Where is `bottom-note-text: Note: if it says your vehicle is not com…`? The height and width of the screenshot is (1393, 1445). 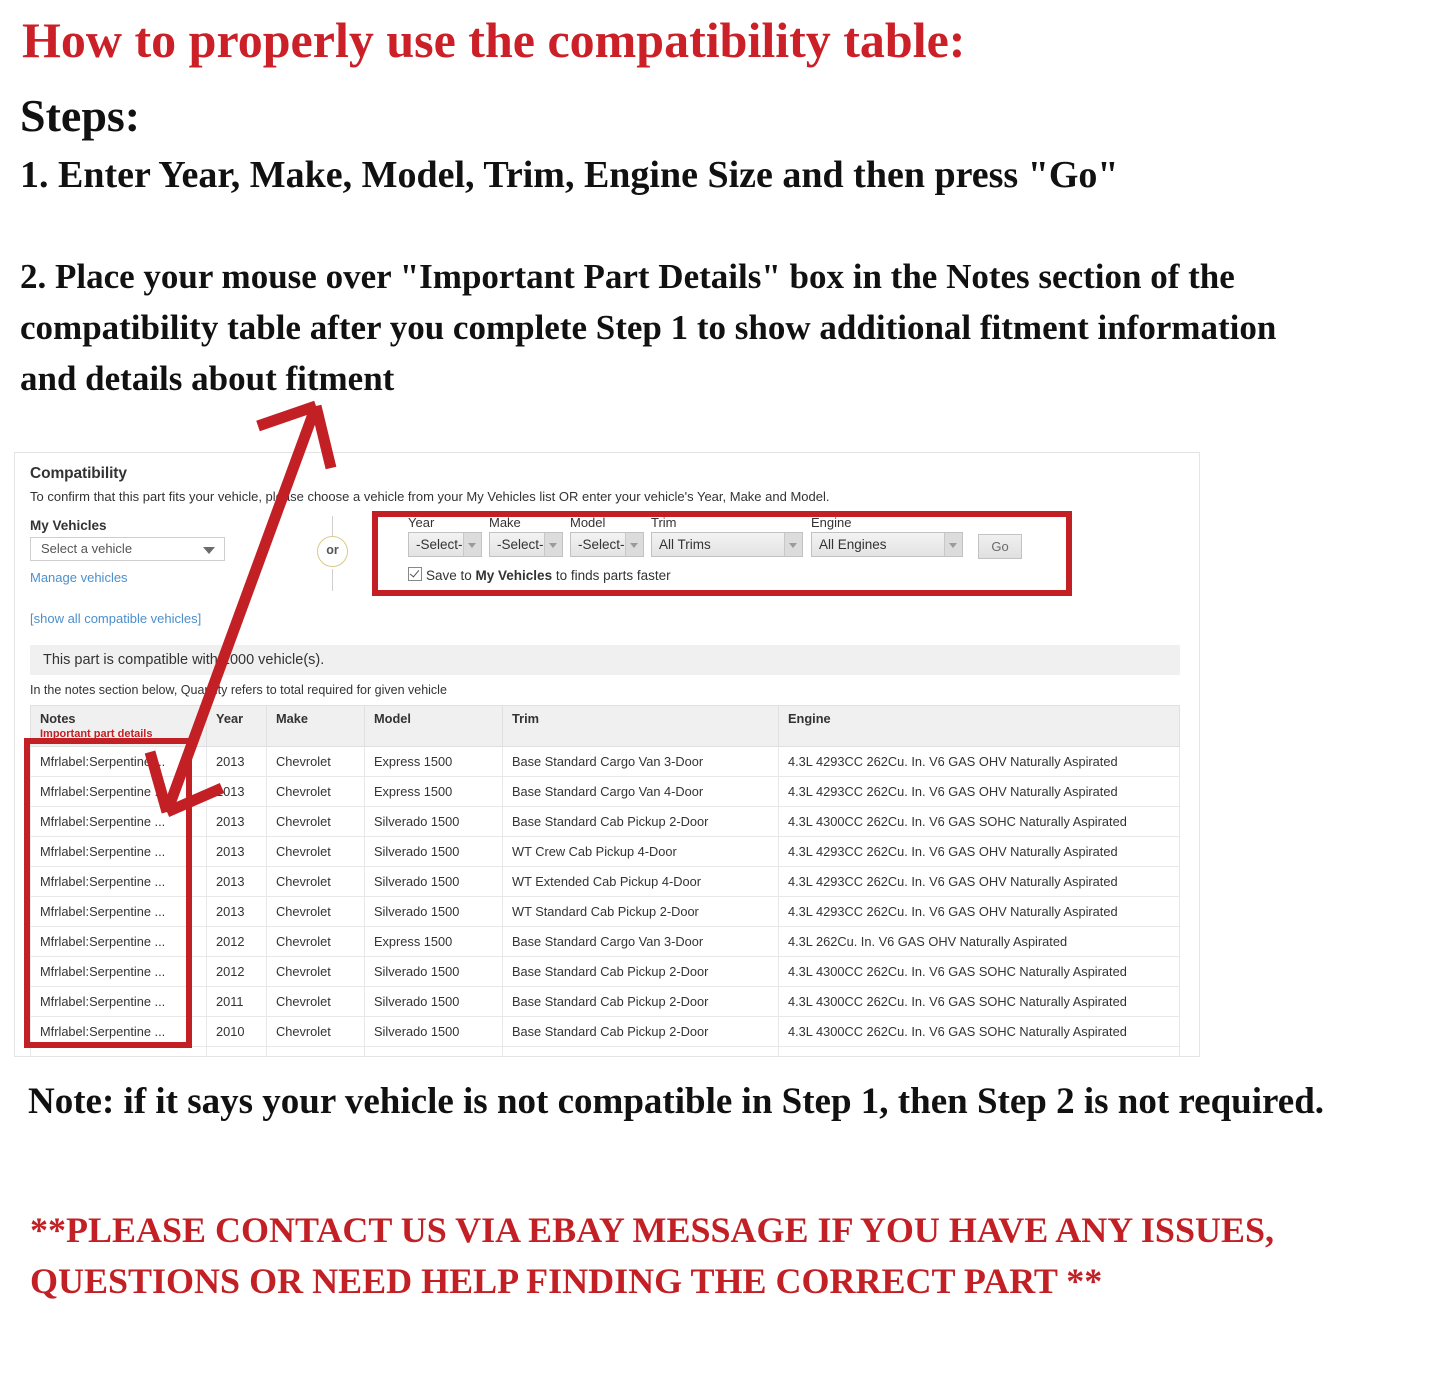 bottom-note-text: Note: if it says your vehicle is not com… is located at coordinates (676, 1101).